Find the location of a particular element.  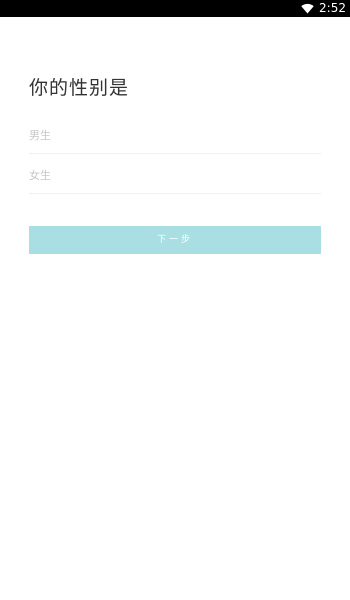

wifi-icon is located at coordinates (307, 8).